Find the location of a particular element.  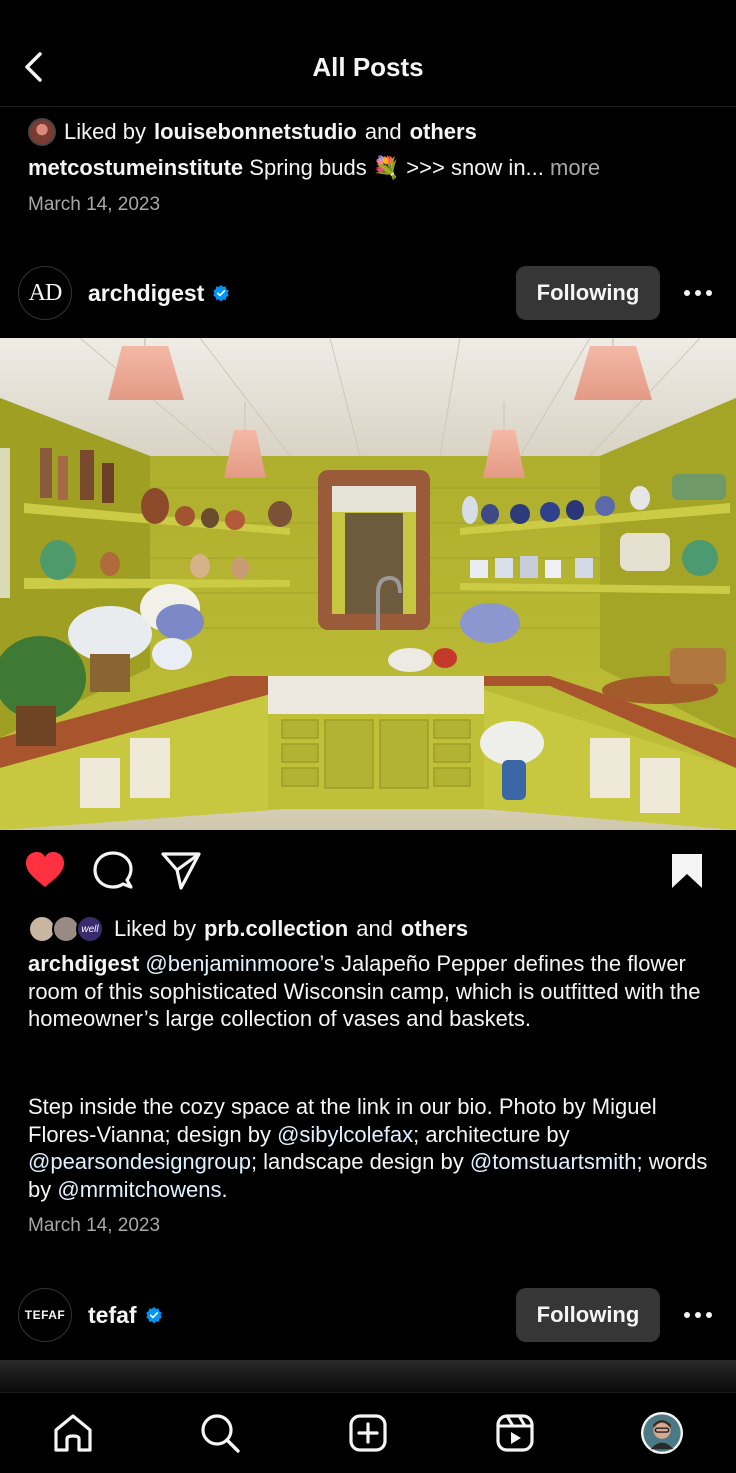

mention-pearsondesigngroup: @pearsondesigngroup is located at coordinates (139, 1161).